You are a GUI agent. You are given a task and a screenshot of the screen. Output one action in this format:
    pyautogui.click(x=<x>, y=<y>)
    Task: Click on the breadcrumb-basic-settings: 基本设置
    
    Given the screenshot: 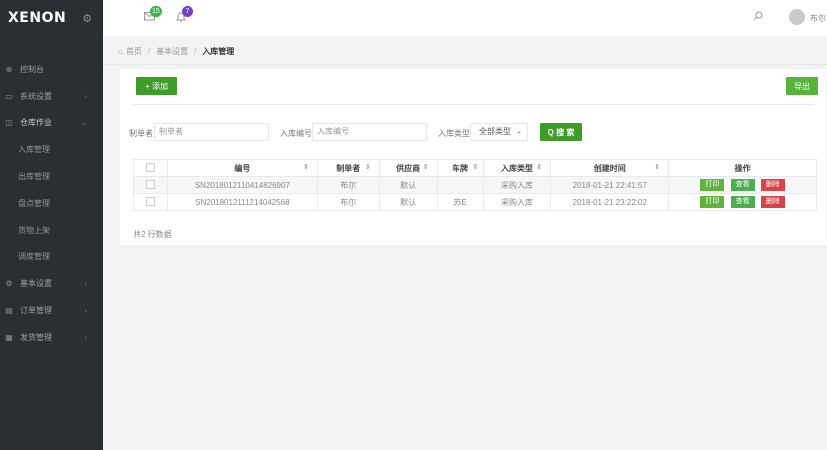 What is the action you would take?
    pyautogui.click(x=172, y=51)
    